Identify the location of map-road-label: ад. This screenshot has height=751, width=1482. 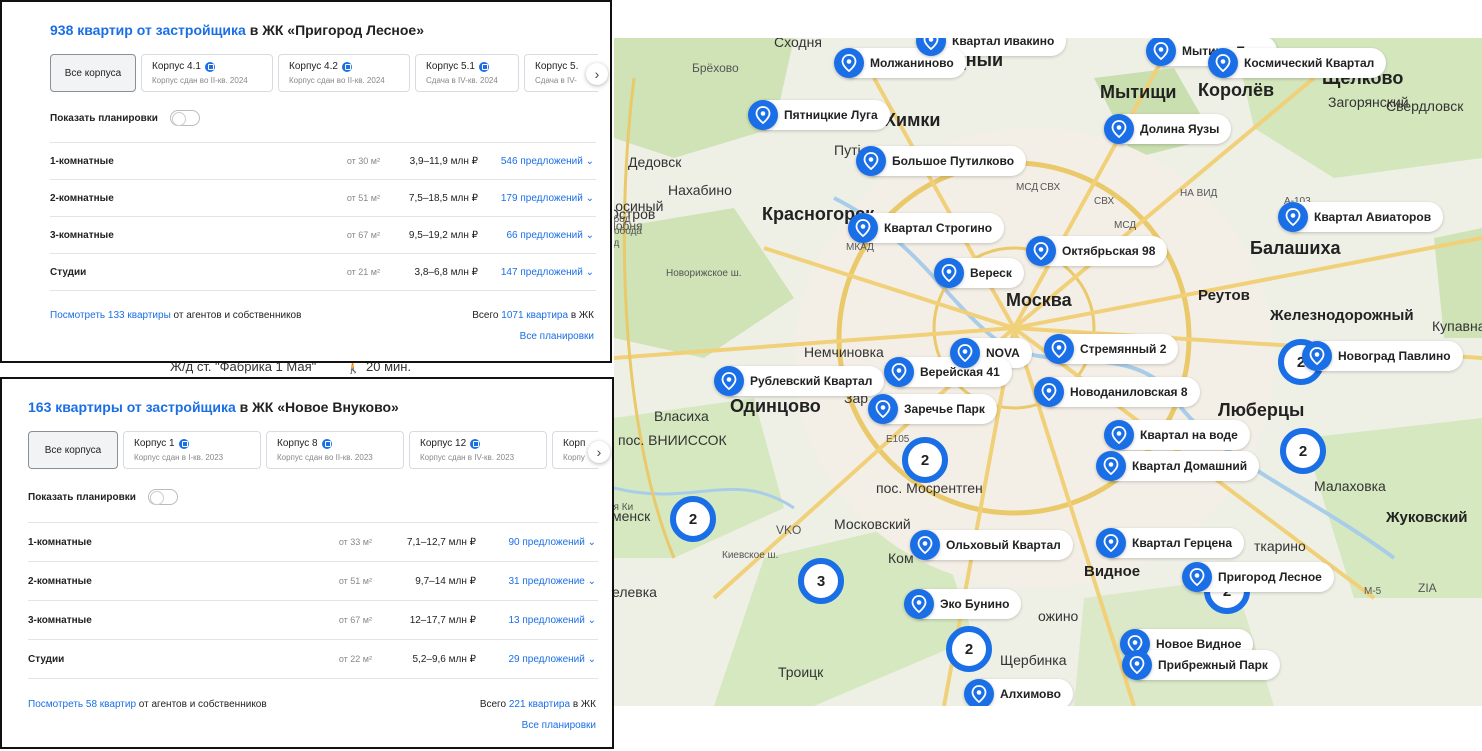
(617, 243).